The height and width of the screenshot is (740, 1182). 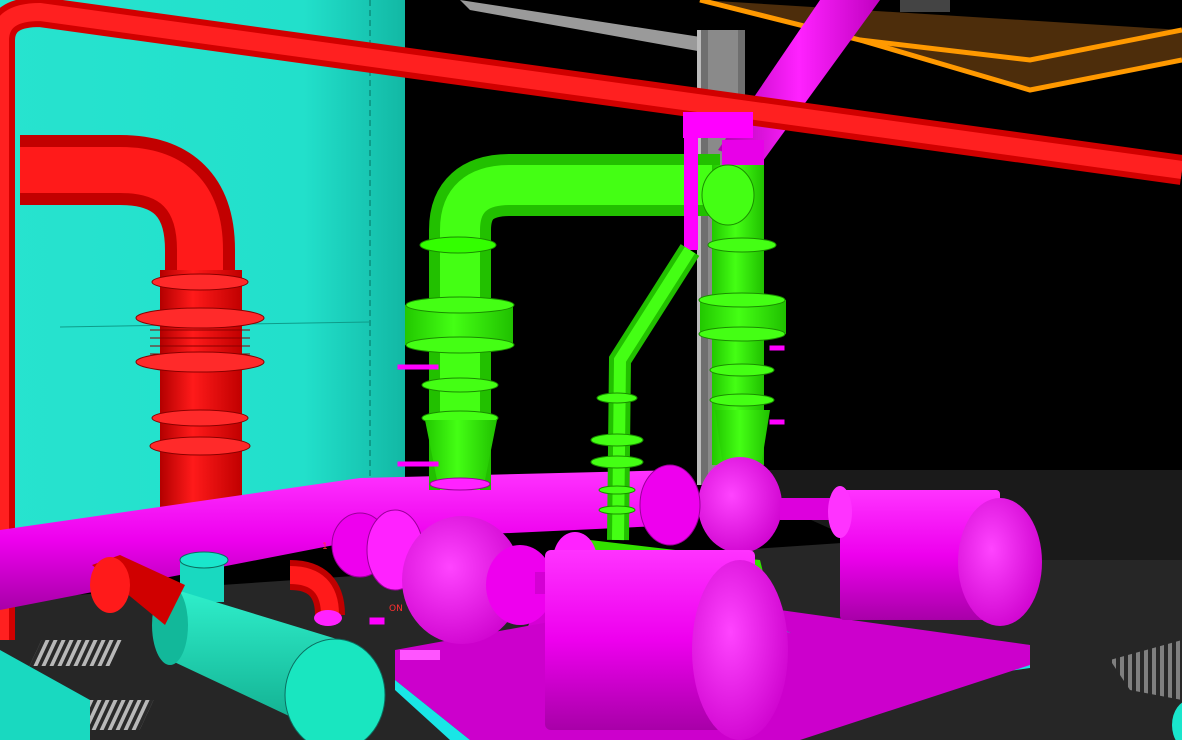 I want to click on motor-a, so click(x=666, y=645).